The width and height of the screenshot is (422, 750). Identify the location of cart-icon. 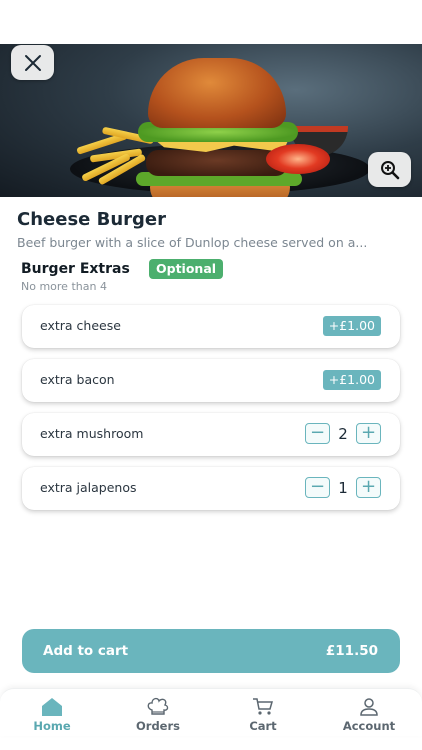
(263, 706).